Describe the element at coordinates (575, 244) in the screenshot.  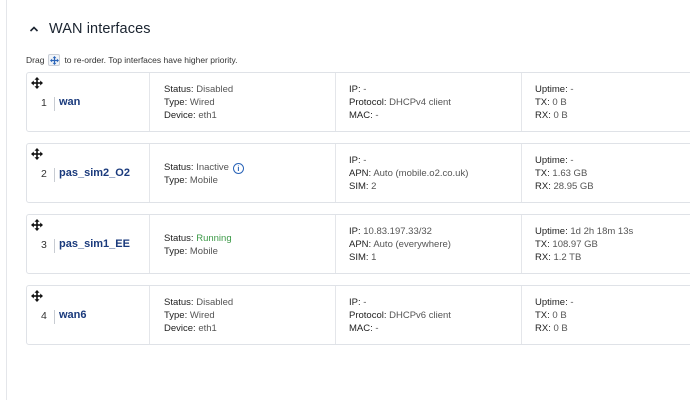
I see `tx-value: 108.97 GB` at that location.